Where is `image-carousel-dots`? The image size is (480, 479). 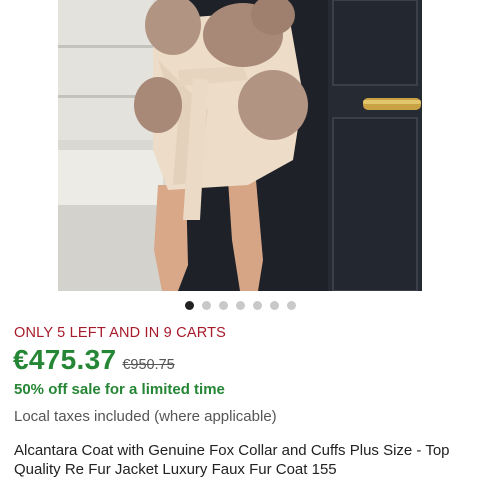 image-carousel-dots is located at coordinates (240, 305).